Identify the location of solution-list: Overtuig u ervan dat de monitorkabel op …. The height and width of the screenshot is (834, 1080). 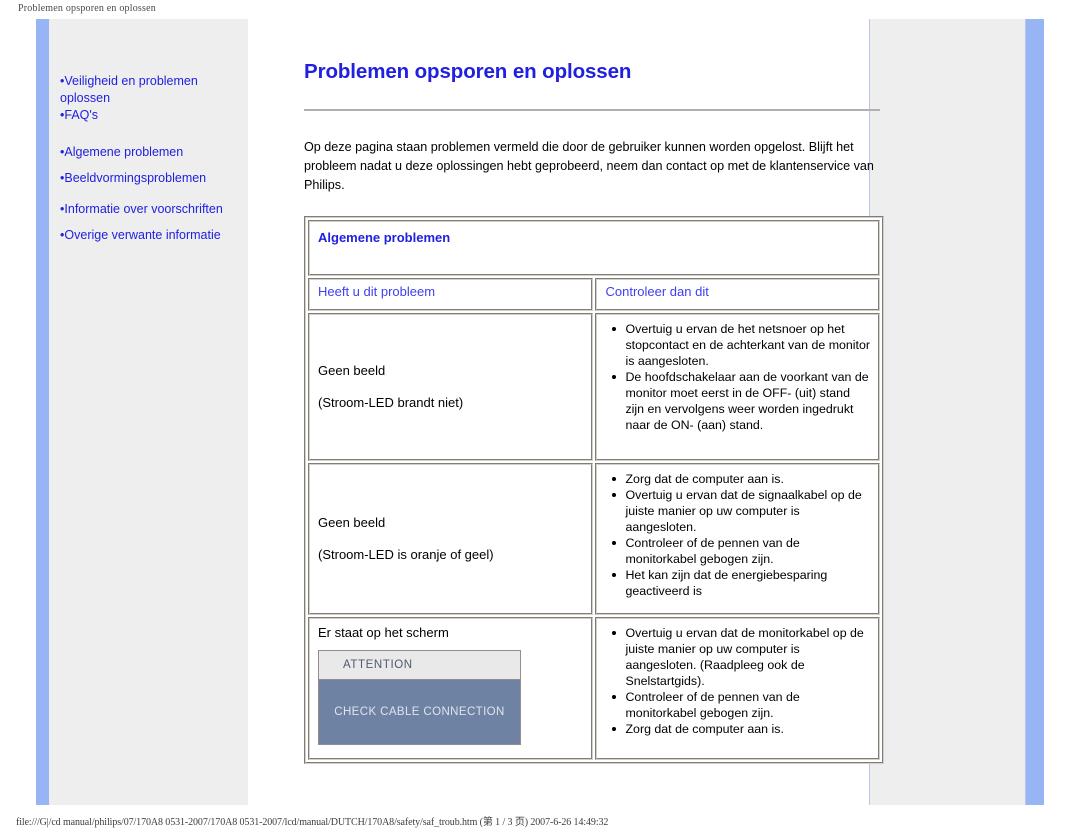
(735, 681).